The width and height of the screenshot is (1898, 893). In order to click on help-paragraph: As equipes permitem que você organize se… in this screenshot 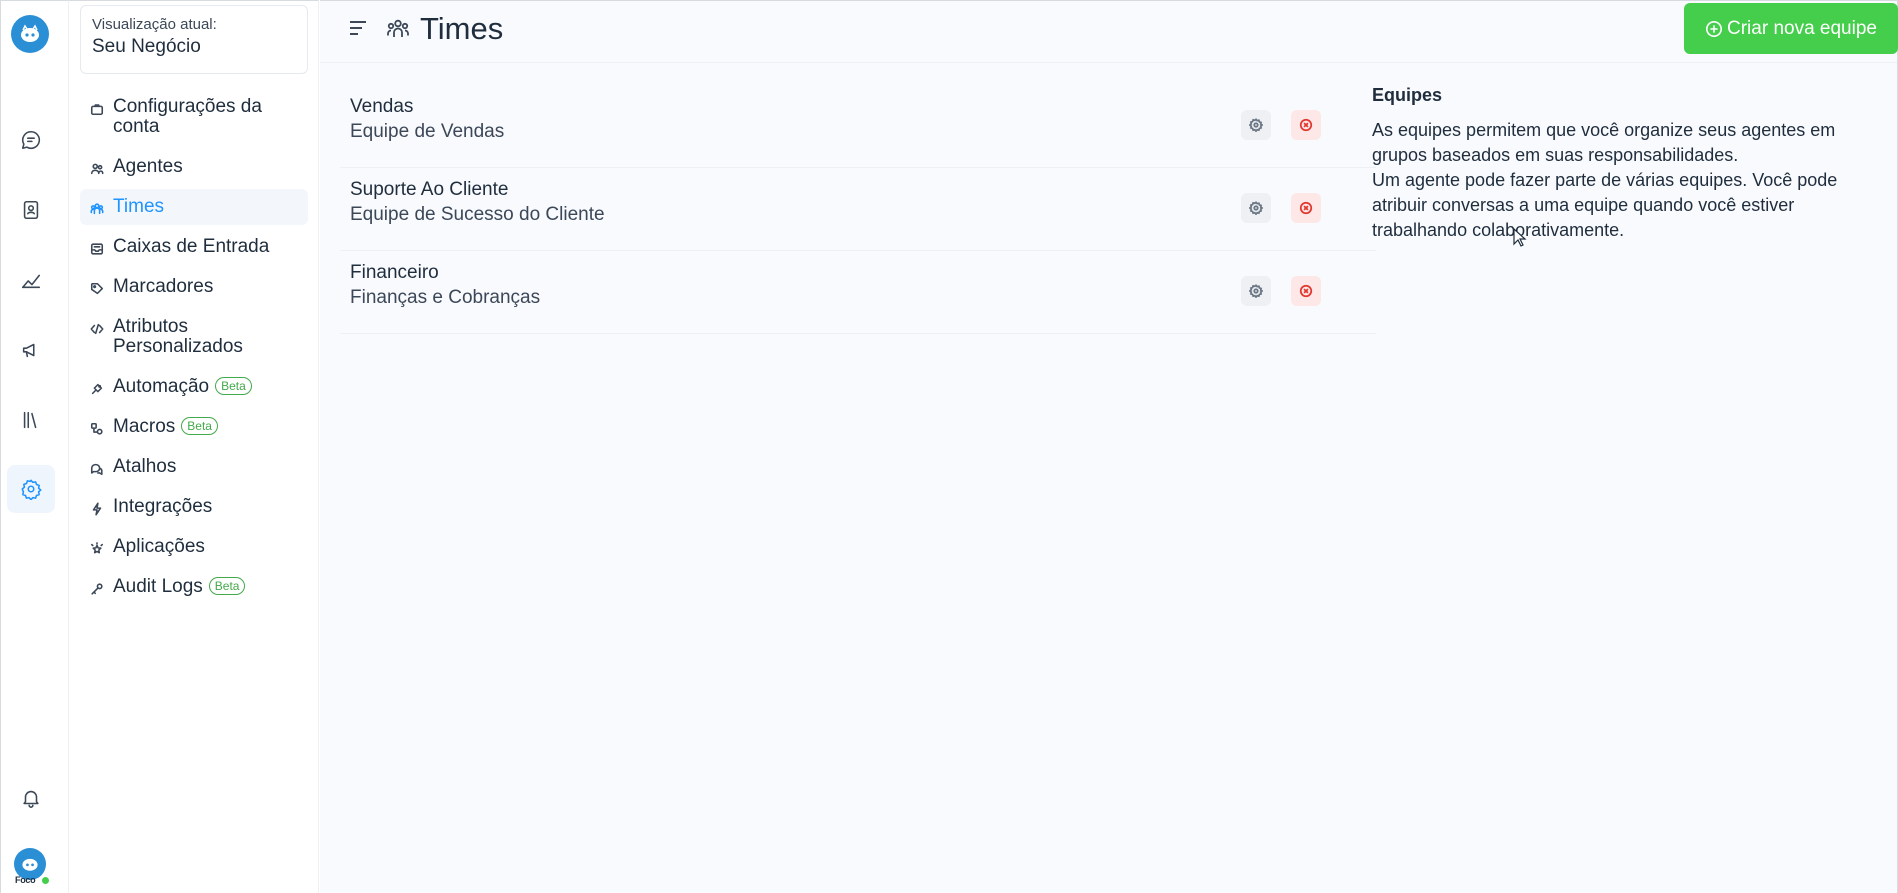, I will do `click(1604, 142)`.